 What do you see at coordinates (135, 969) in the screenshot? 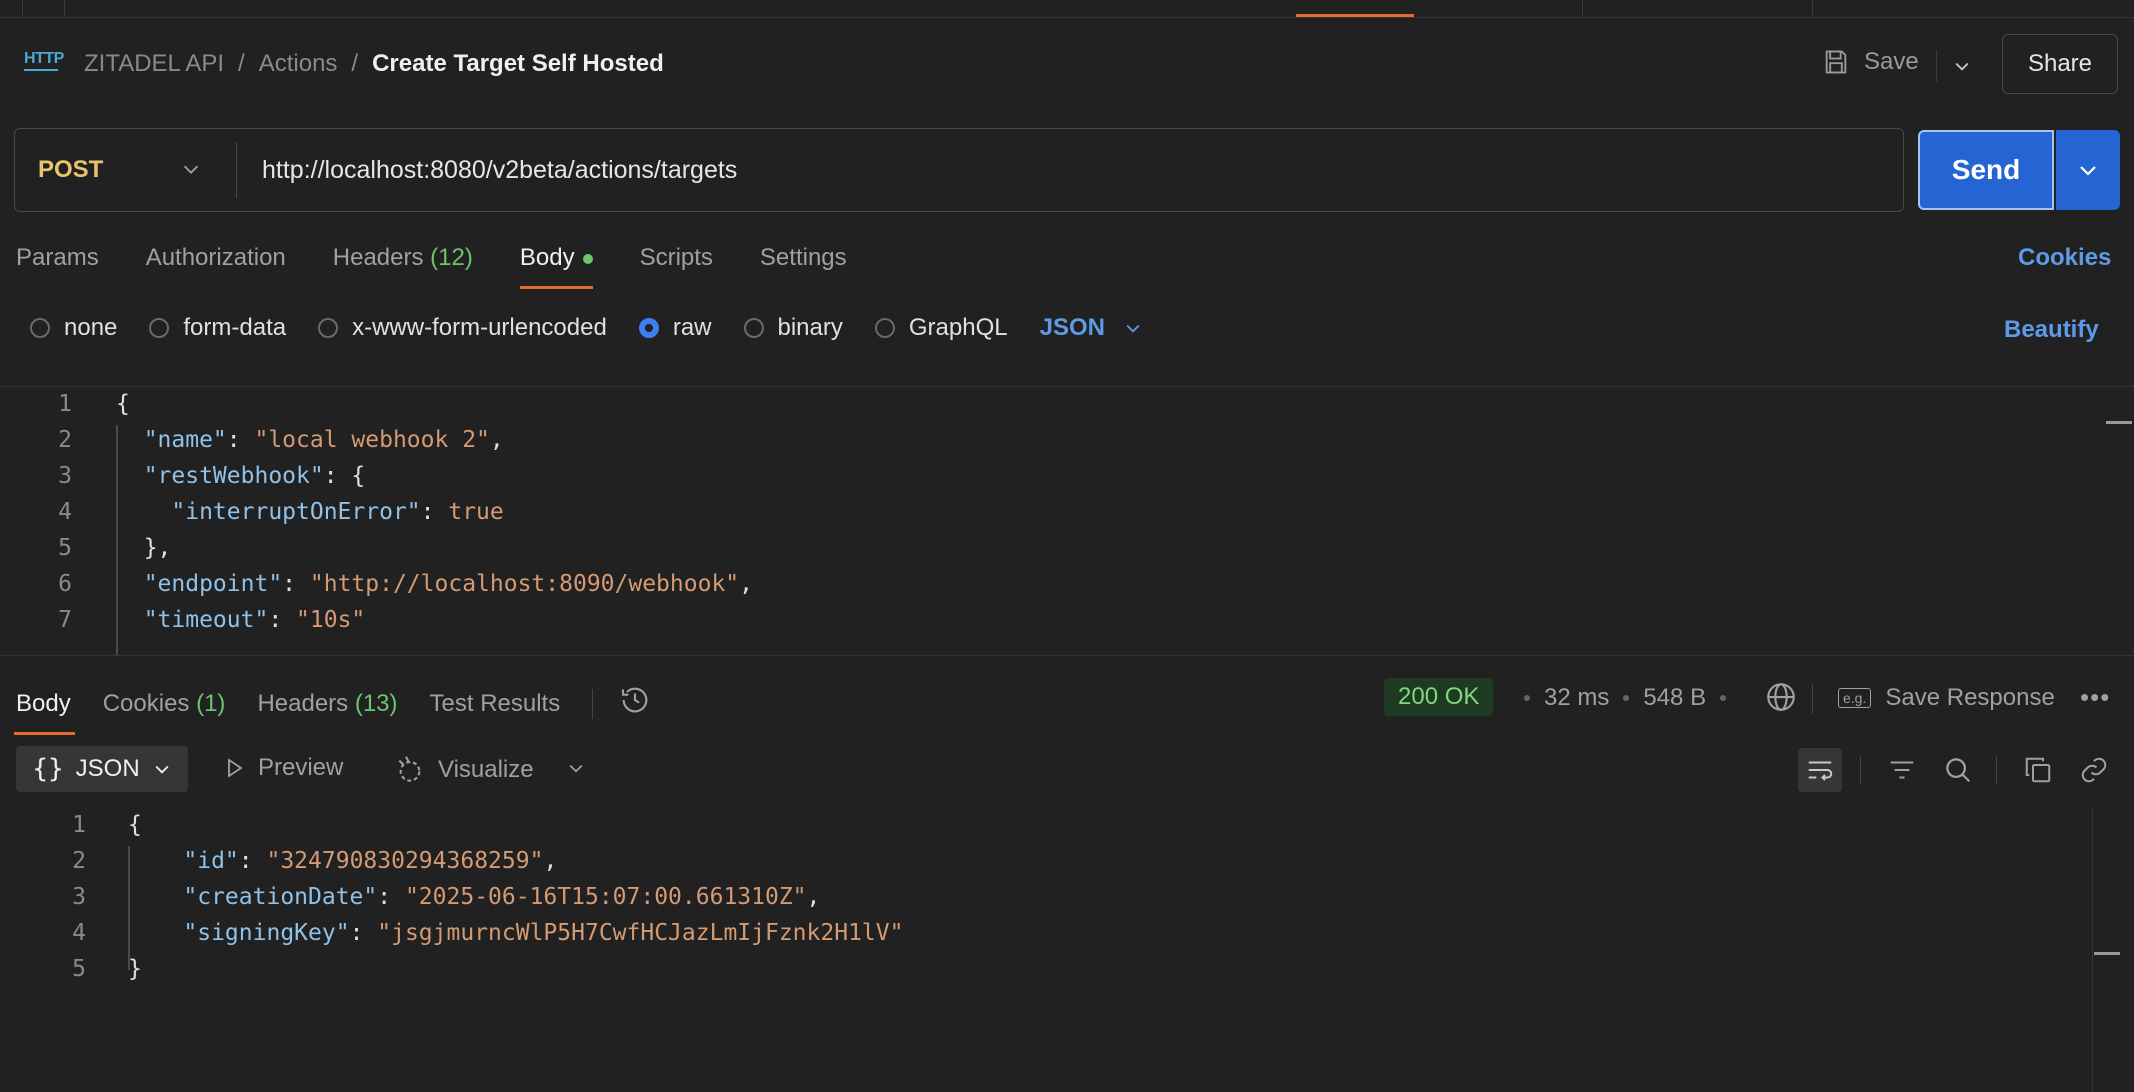
I see `code-token: }` at bounding box center [135, 969].